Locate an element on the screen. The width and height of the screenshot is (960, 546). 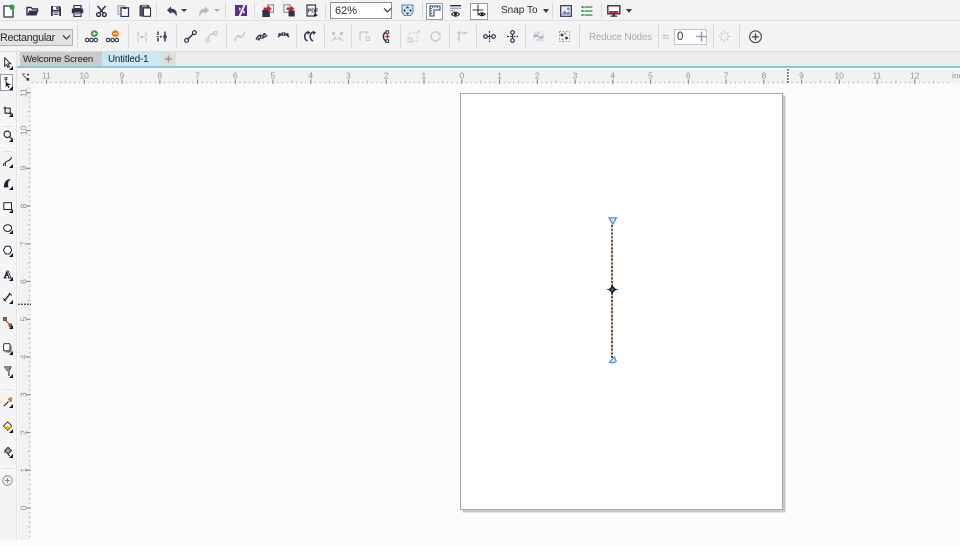
svg-text: PDF is located at coordinates (313, 12).